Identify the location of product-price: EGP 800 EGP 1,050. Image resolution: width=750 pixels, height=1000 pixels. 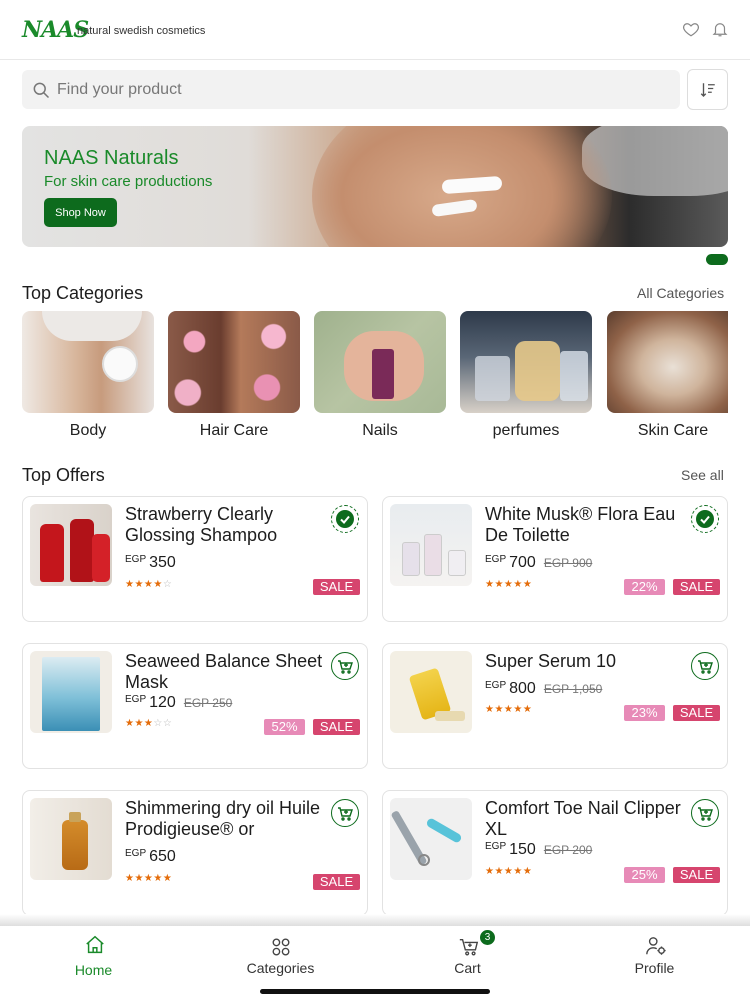
(544, 688).